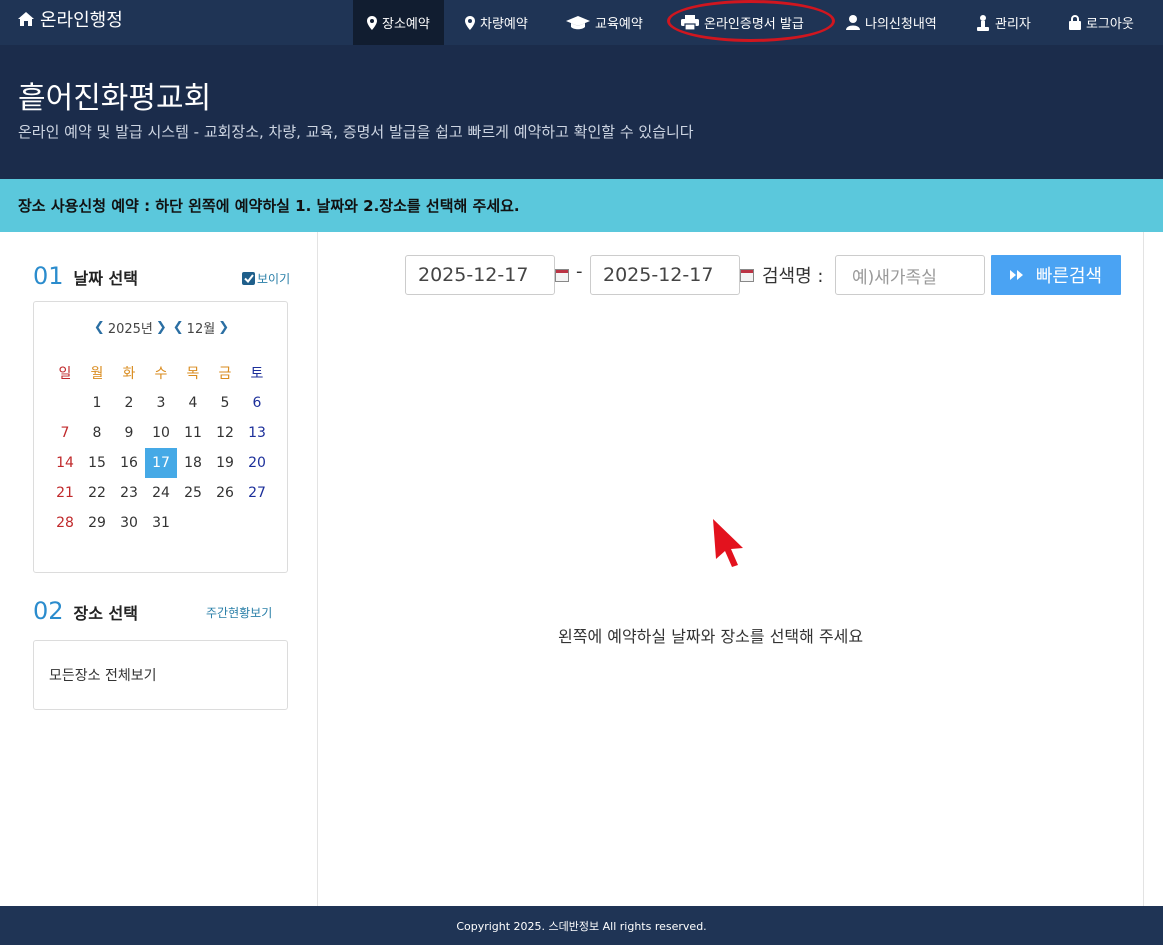 The image size is (1163, 945). What do you see at coordinates (161, 493) in the screenshot?
I see `calendar-day: 24` at bounding box center [161, 493].